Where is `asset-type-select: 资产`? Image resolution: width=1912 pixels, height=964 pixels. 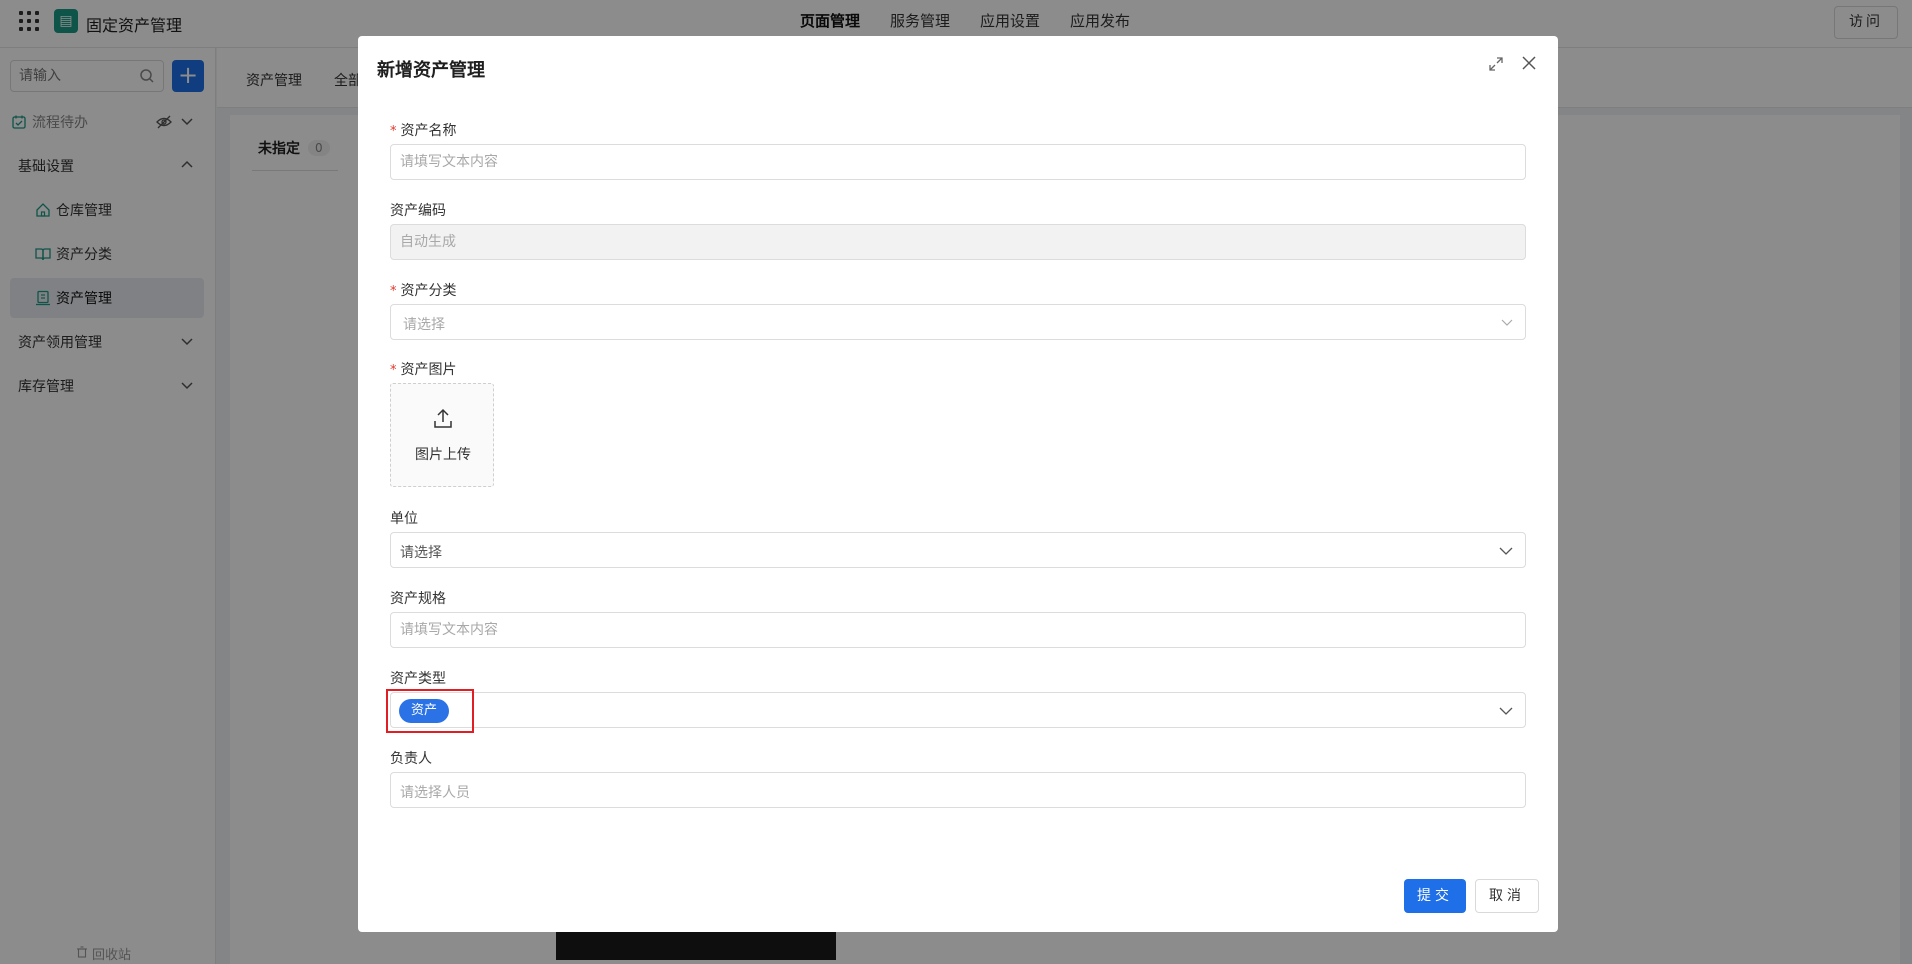
asset-type-select: 资产 is located at coordinates (958, 710).